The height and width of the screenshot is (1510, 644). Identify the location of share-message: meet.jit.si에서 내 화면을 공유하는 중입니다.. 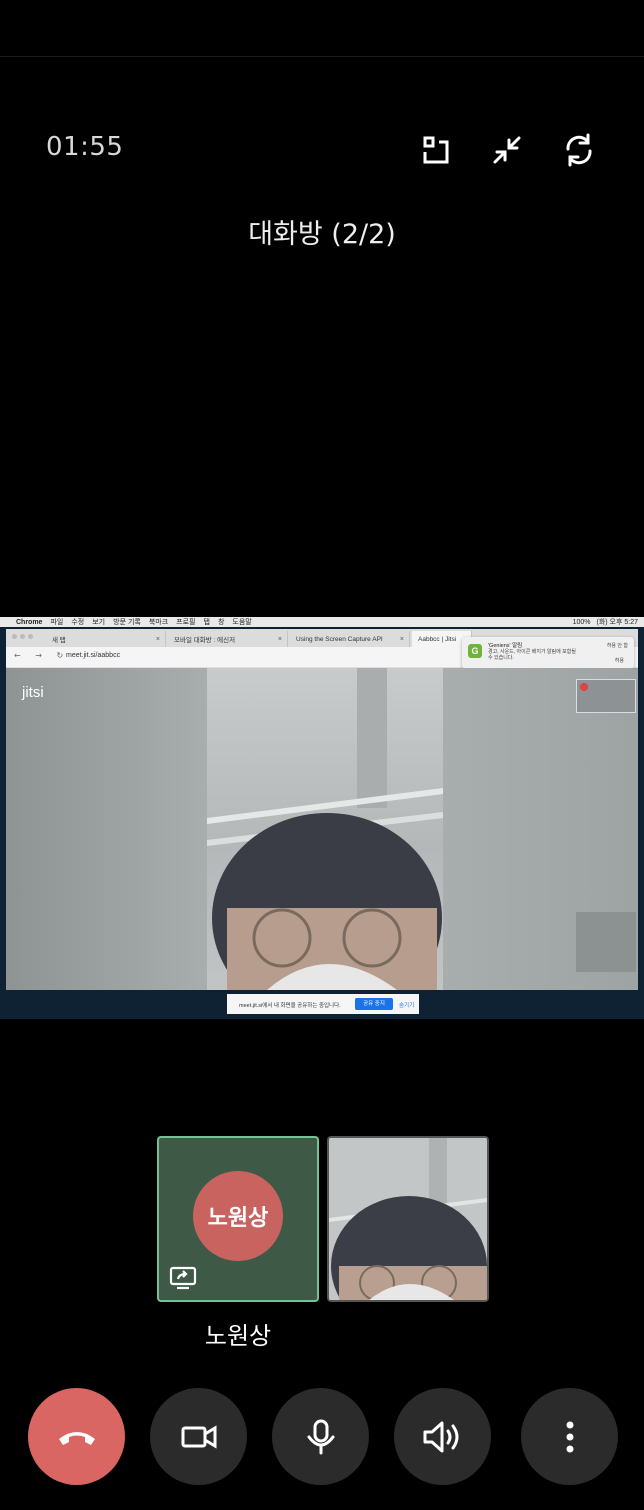
(290, 1006).